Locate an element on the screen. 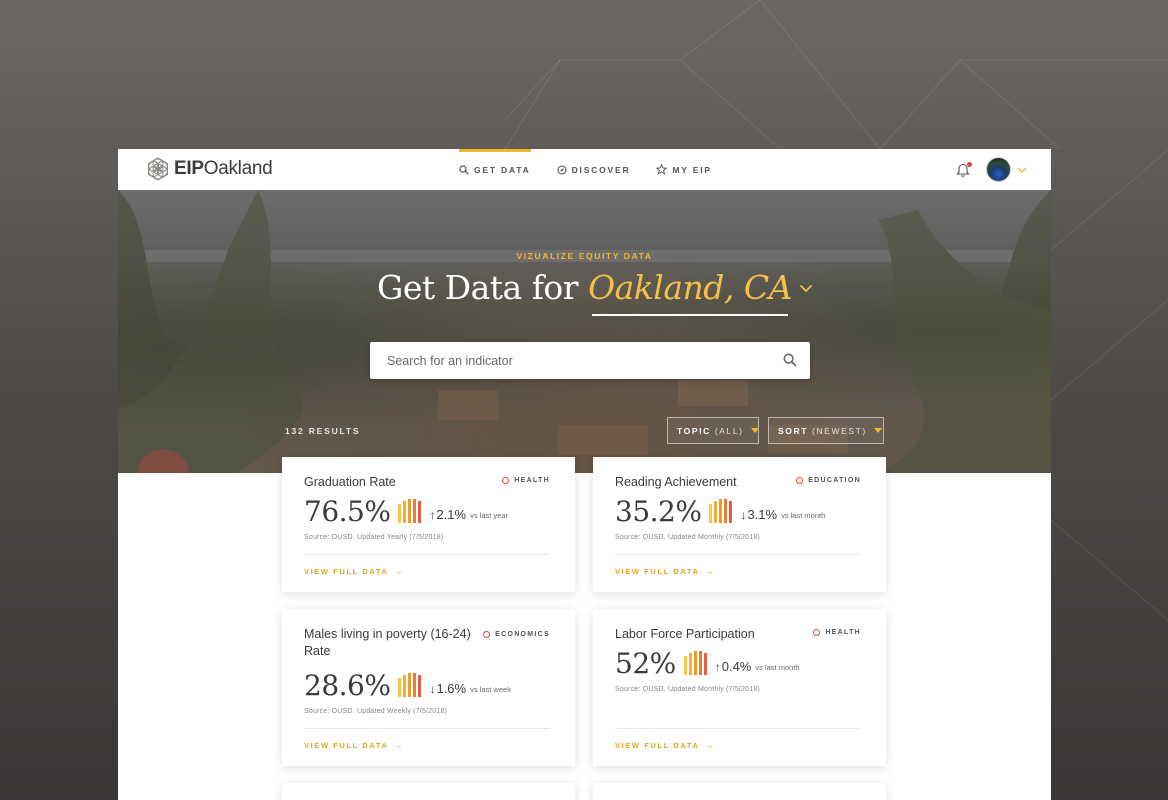 This screenshot has width=1168, height=800. nav-get-data: GET DATA is located at coordinates (495, 169).